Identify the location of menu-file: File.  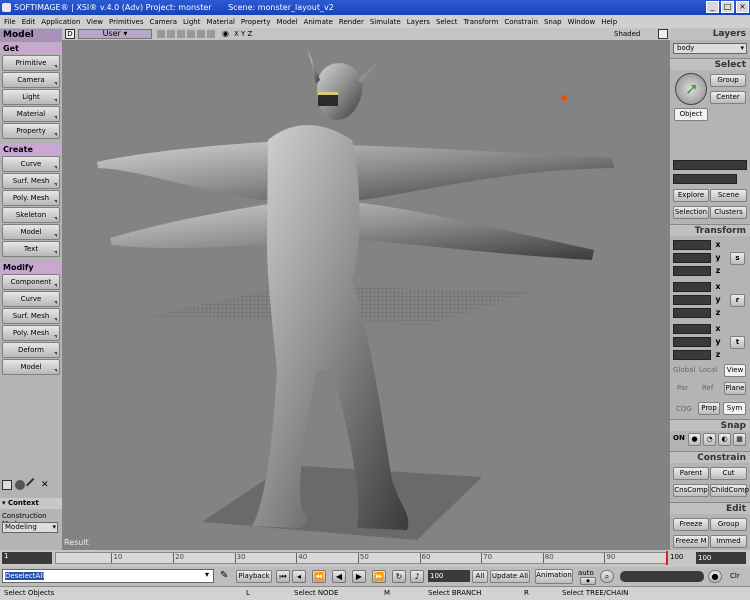
(10, 22).